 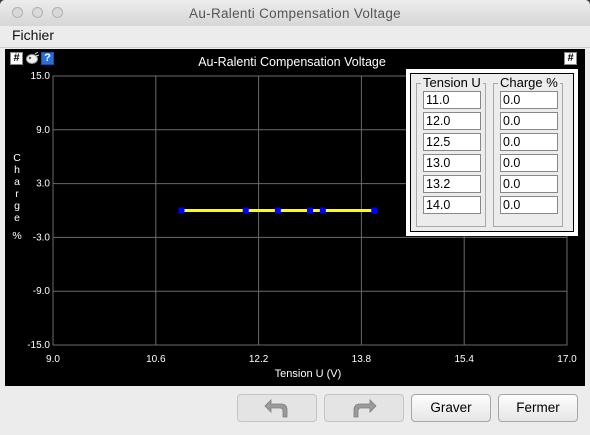 I want to click on y-tick-label: -15.0, so click(x=38, y=345).